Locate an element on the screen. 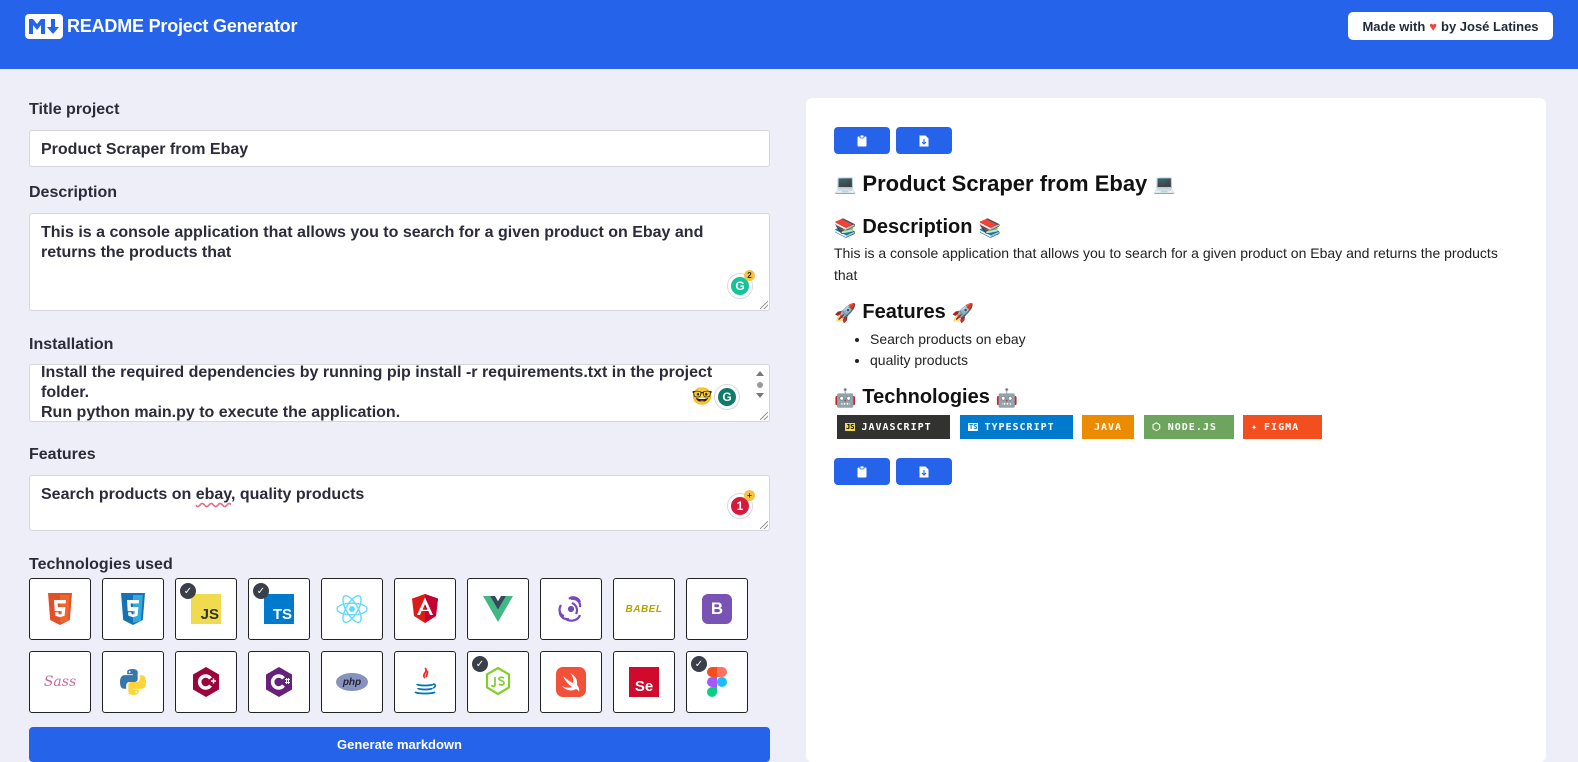 The height and width of the screenshot is (762, 1578). selenium-icon: Se is located at coordinates (644, 682).